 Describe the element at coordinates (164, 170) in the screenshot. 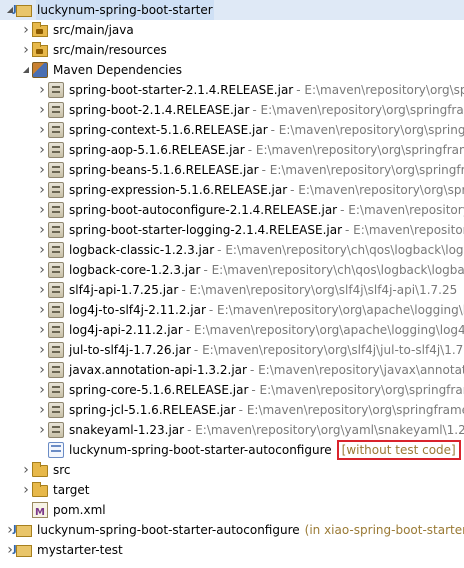

I see `tree-item-label: spring-beans-5.1.6.RELEASE.jar` at that location.